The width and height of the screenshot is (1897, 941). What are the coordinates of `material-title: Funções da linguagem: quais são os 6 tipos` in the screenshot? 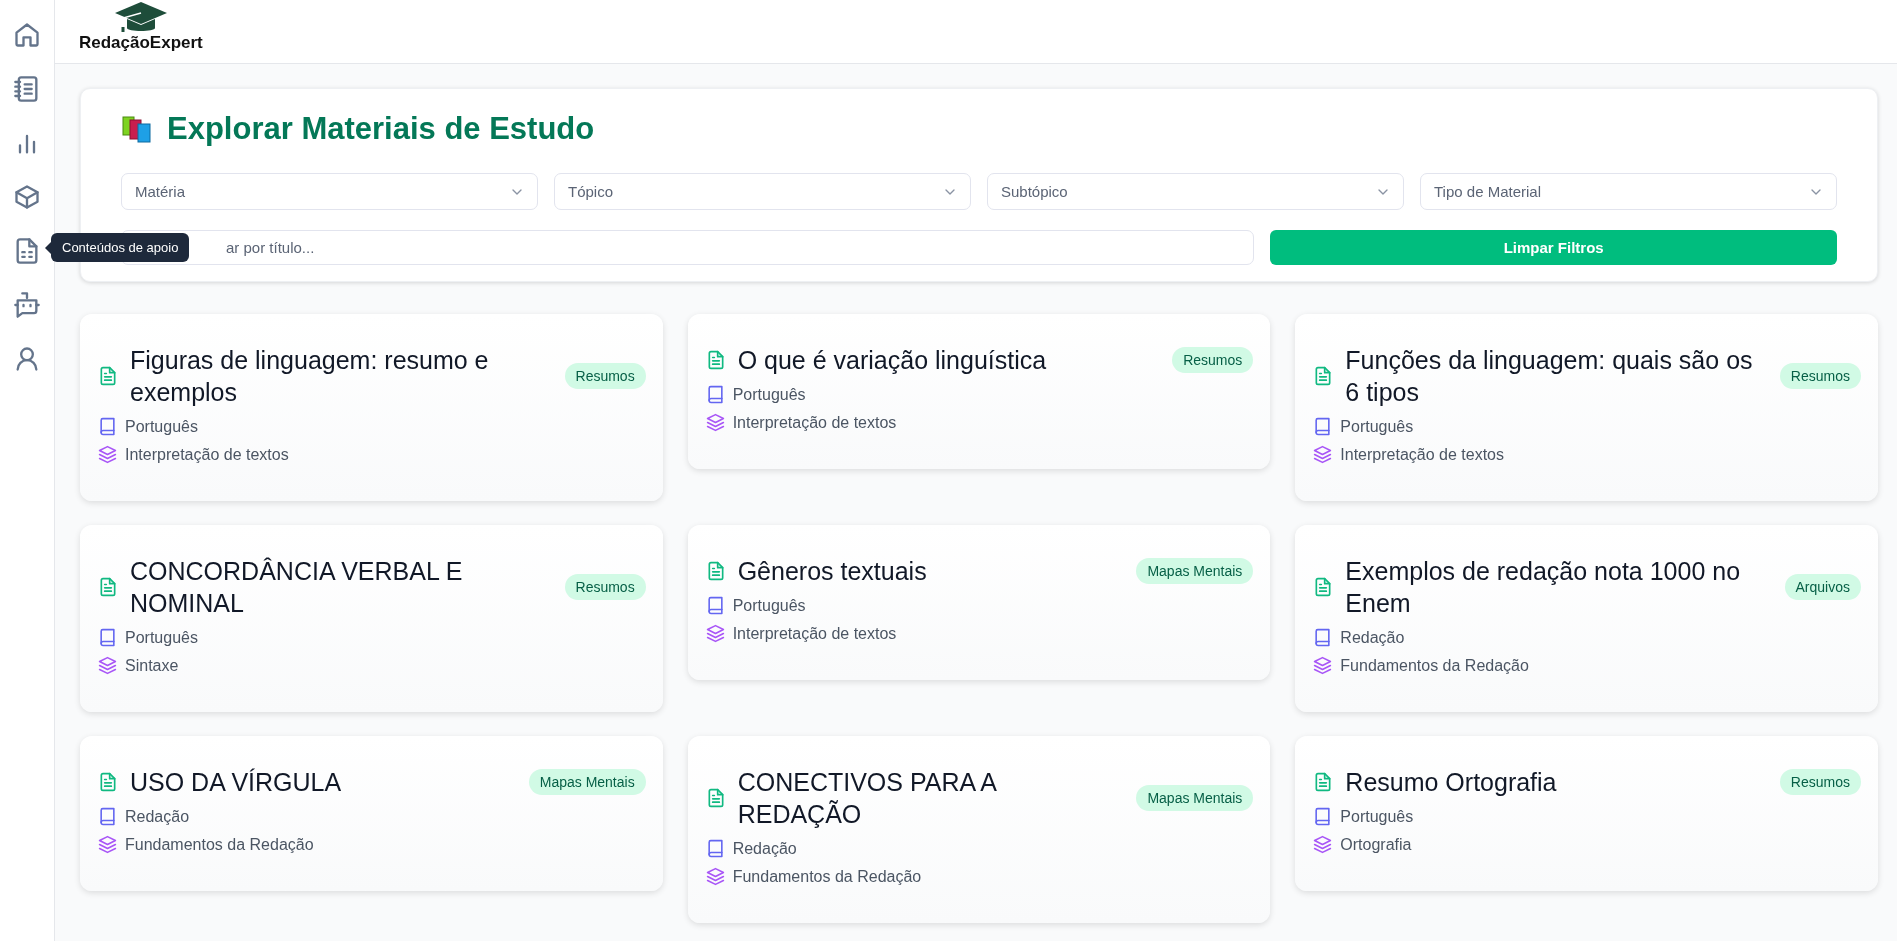 It's located at (1549, 376).